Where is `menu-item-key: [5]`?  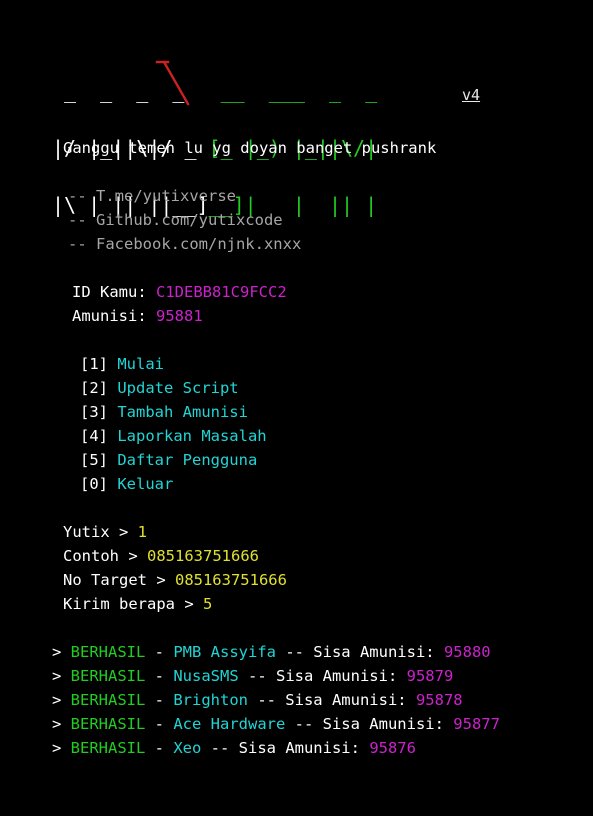
menu-item-key: [5] is located at coordinates (99, 460).